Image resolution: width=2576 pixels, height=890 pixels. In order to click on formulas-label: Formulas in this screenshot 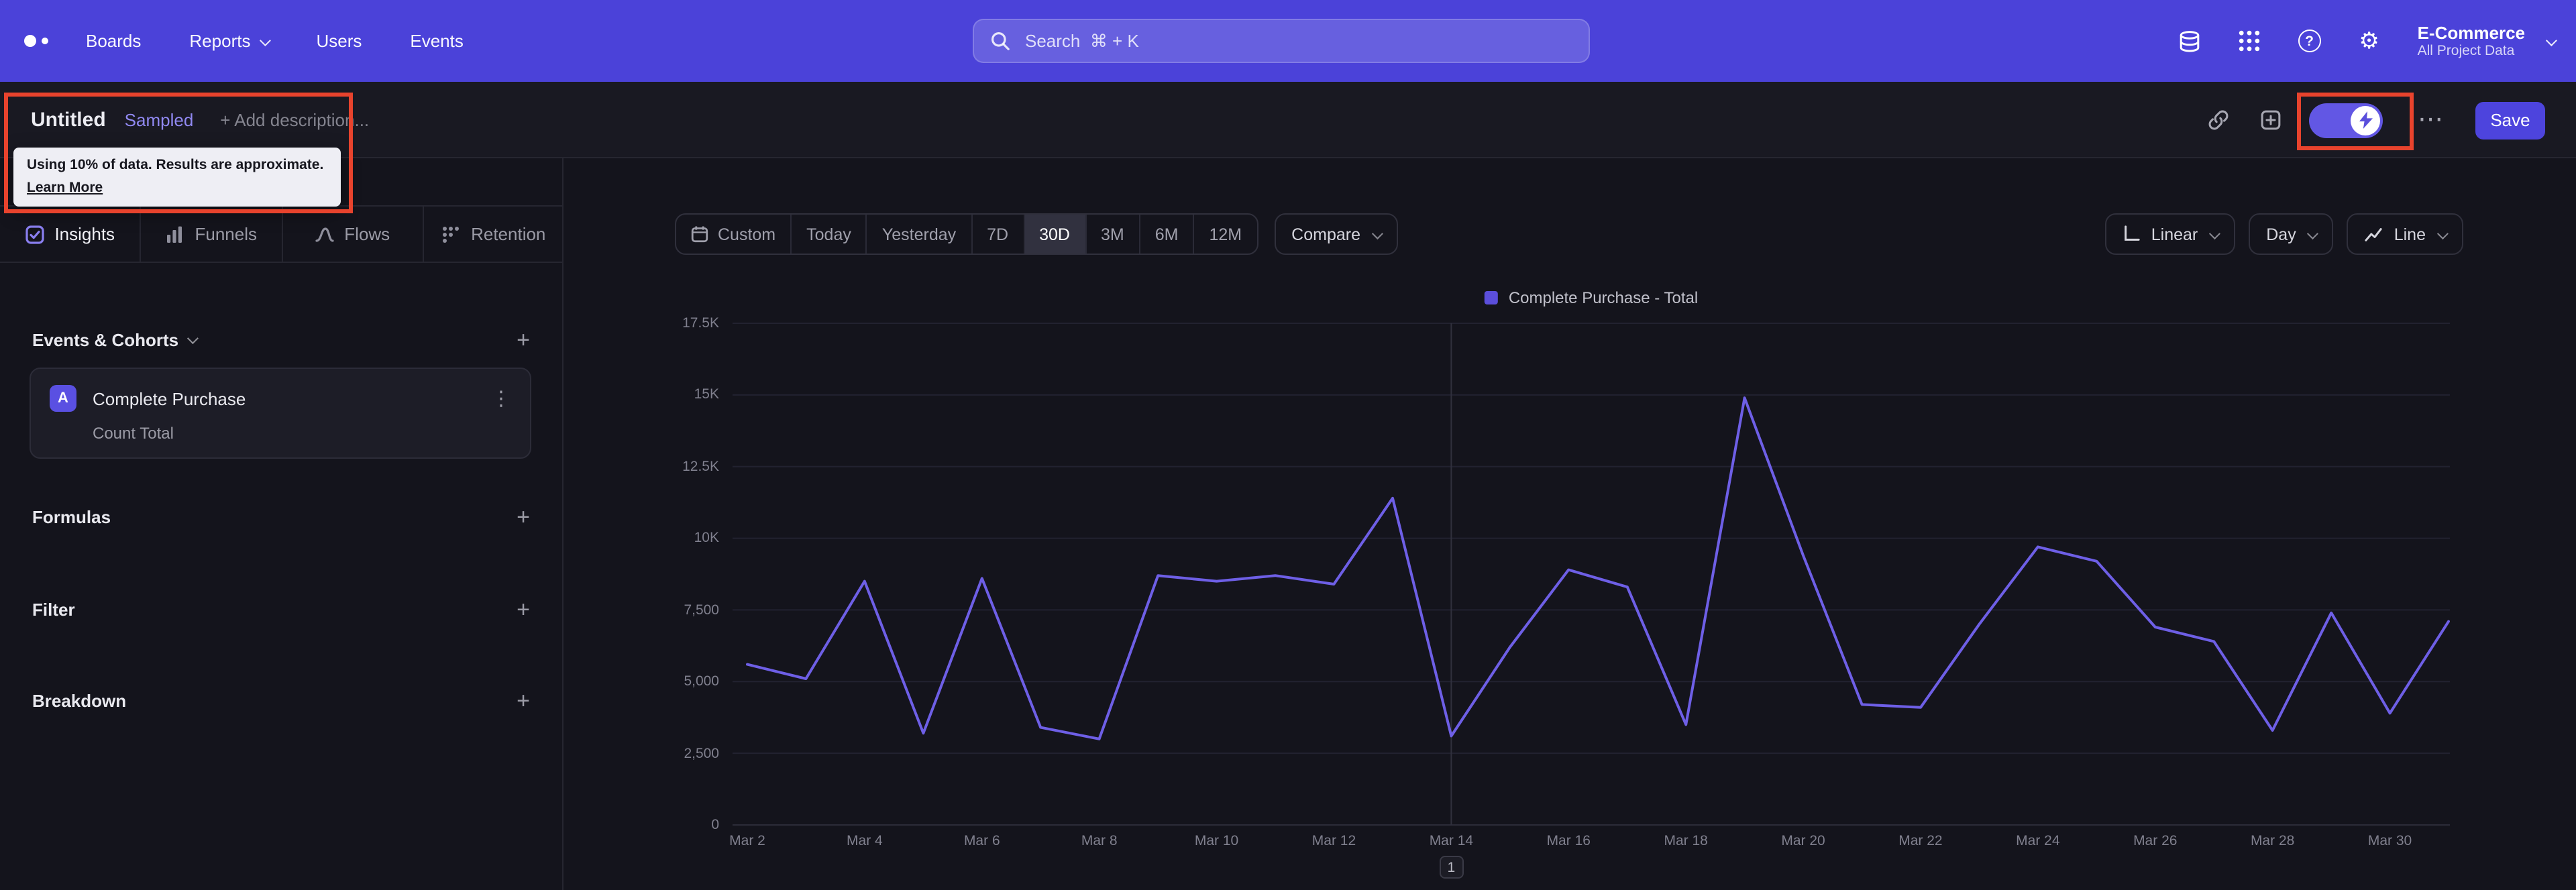, I will do `click(71, 516)`.